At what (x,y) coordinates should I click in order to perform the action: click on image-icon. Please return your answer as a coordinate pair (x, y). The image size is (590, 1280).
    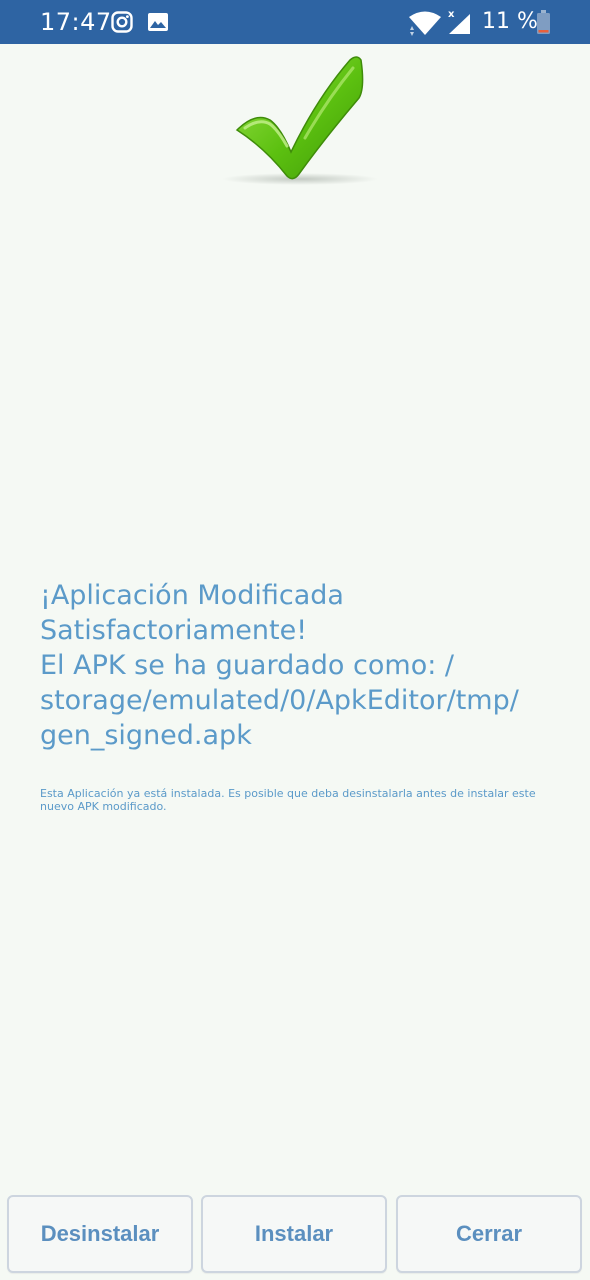
    Looking at the image, I should click on (158, 22).